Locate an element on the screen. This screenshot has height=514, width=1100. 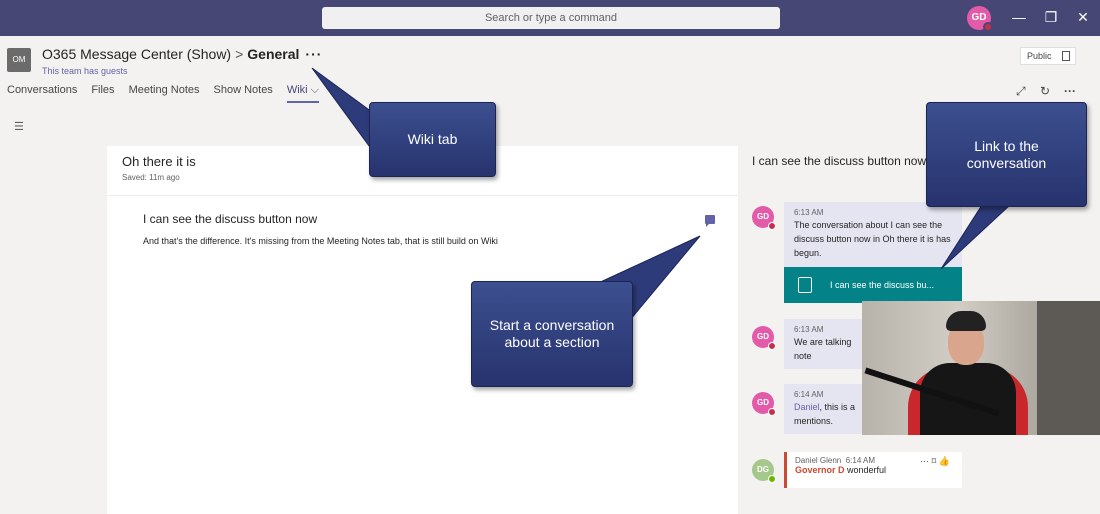
callout-wiki-tab: Wiki tab is located at coordinates (432, 139).